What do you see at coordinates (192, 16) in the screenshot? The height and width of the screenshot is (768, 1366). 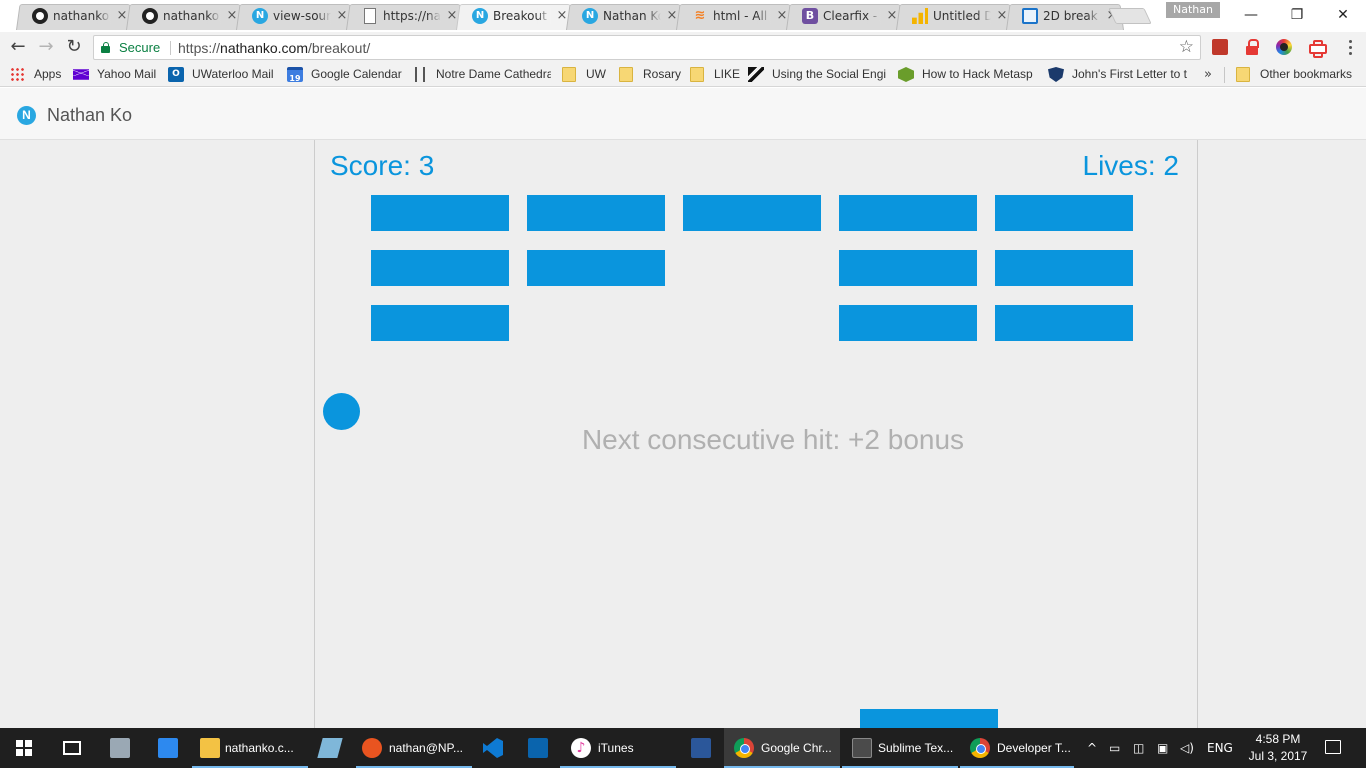 I see `tab-title: nathanko` at bounding box center [192, 16].